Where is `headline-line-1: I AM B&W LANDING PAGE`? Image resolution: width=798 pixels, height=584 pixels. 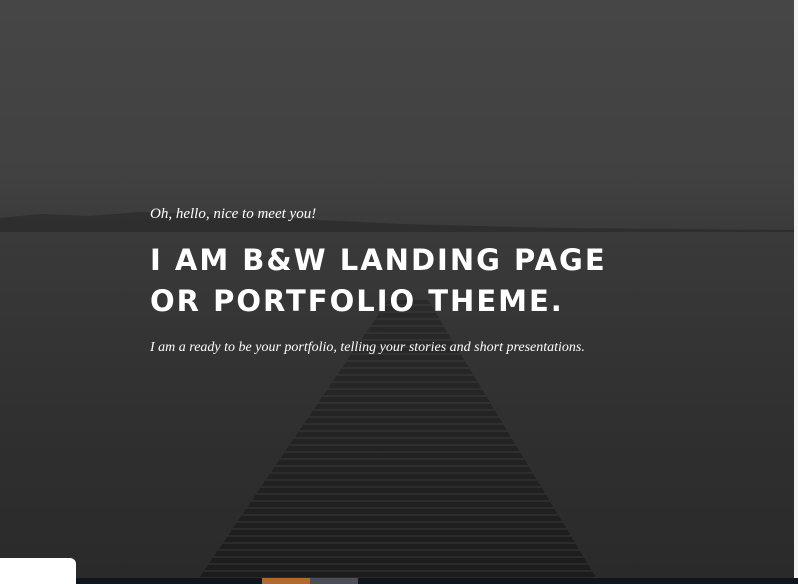 headline-line-1: I AM B&W LANDING PAGE is located at coordinates (378, 260).